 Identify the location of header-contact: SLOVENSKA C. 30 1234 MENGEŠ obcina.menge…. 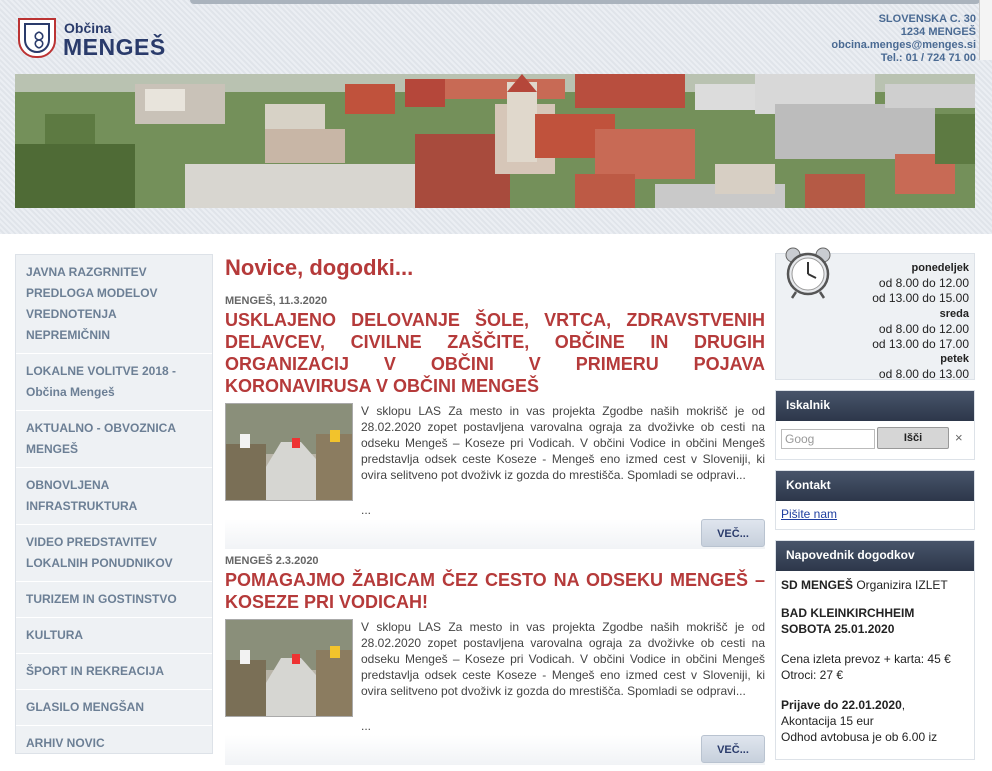
(903, 39).